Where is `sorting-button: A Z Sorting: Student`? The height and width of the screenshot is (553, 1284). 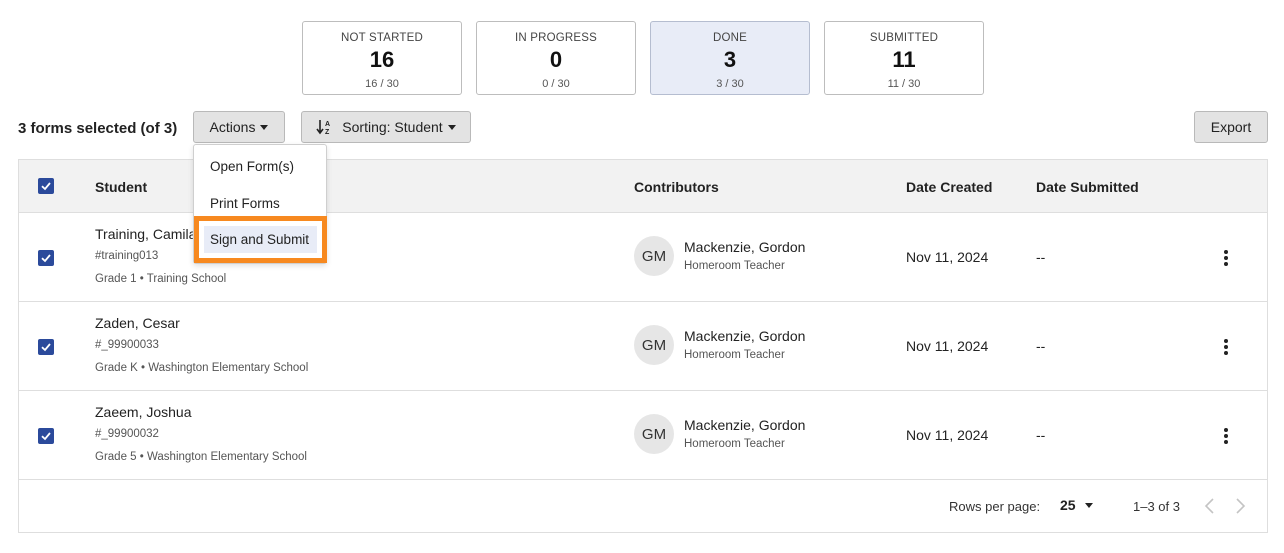 sorting-button: A Z Sorting: Student is located at coordinates (386, 127).